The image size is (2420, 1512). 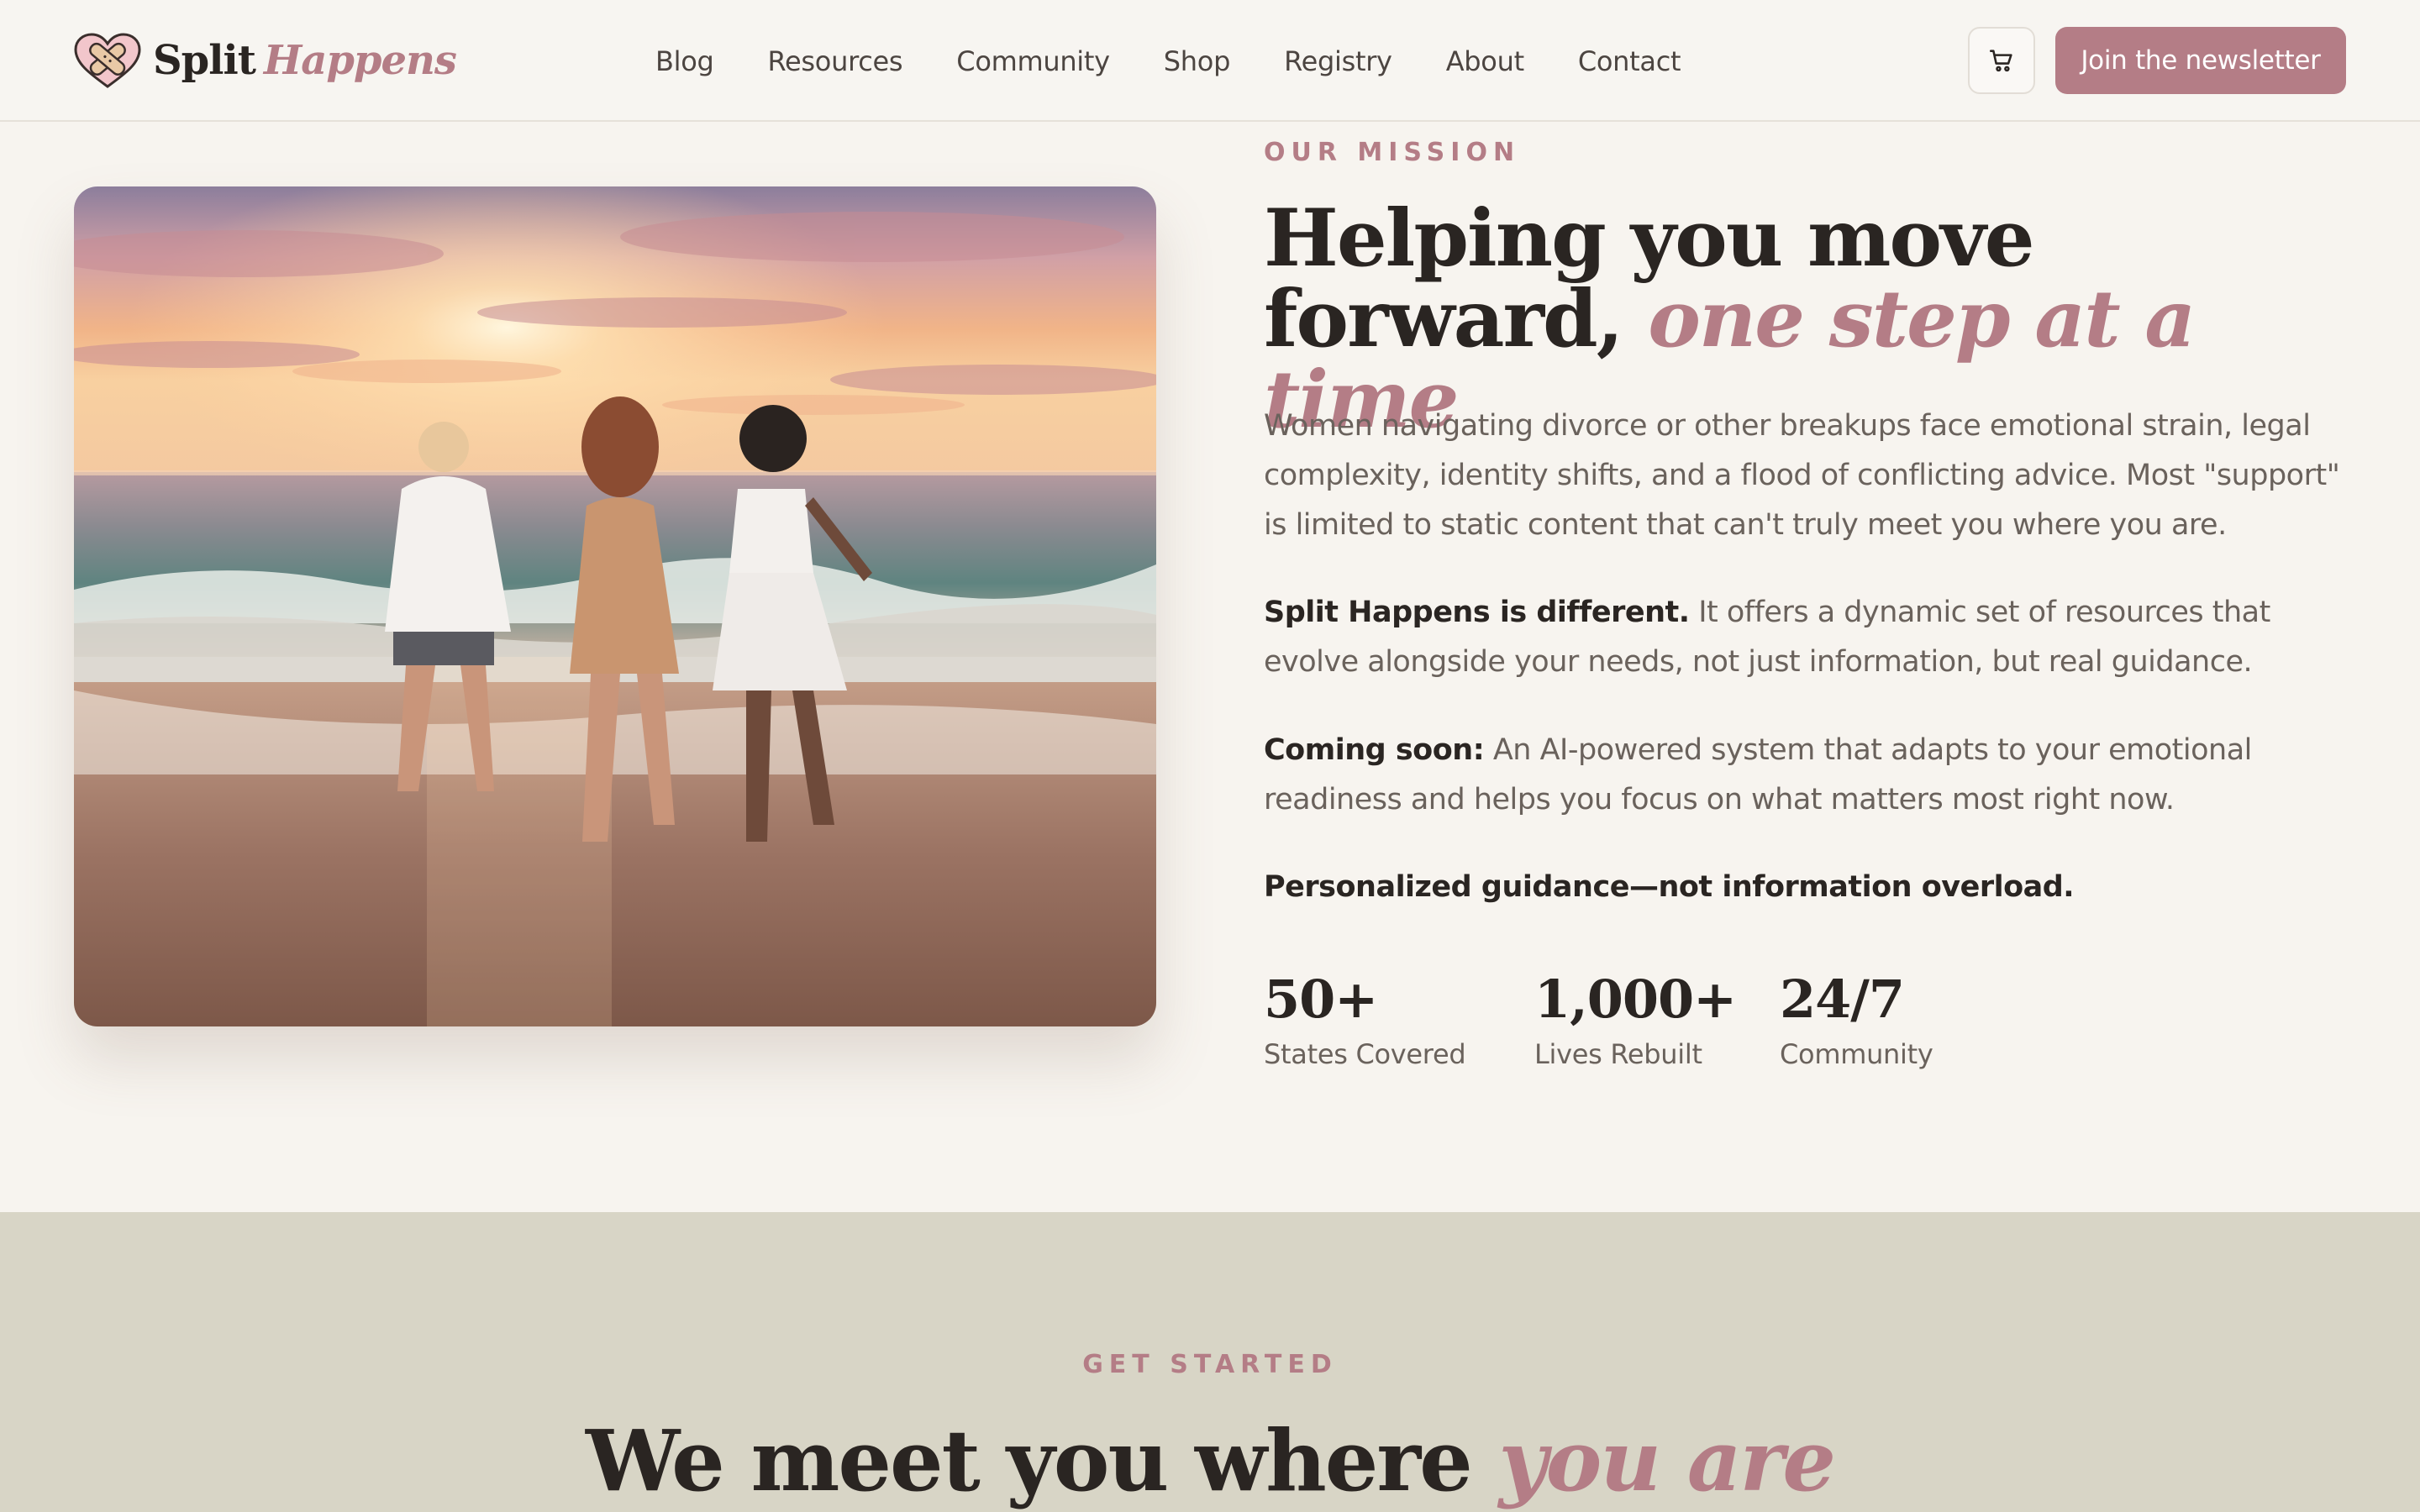 I want to click on logo: Split Happens, so click(x=264, y=60).